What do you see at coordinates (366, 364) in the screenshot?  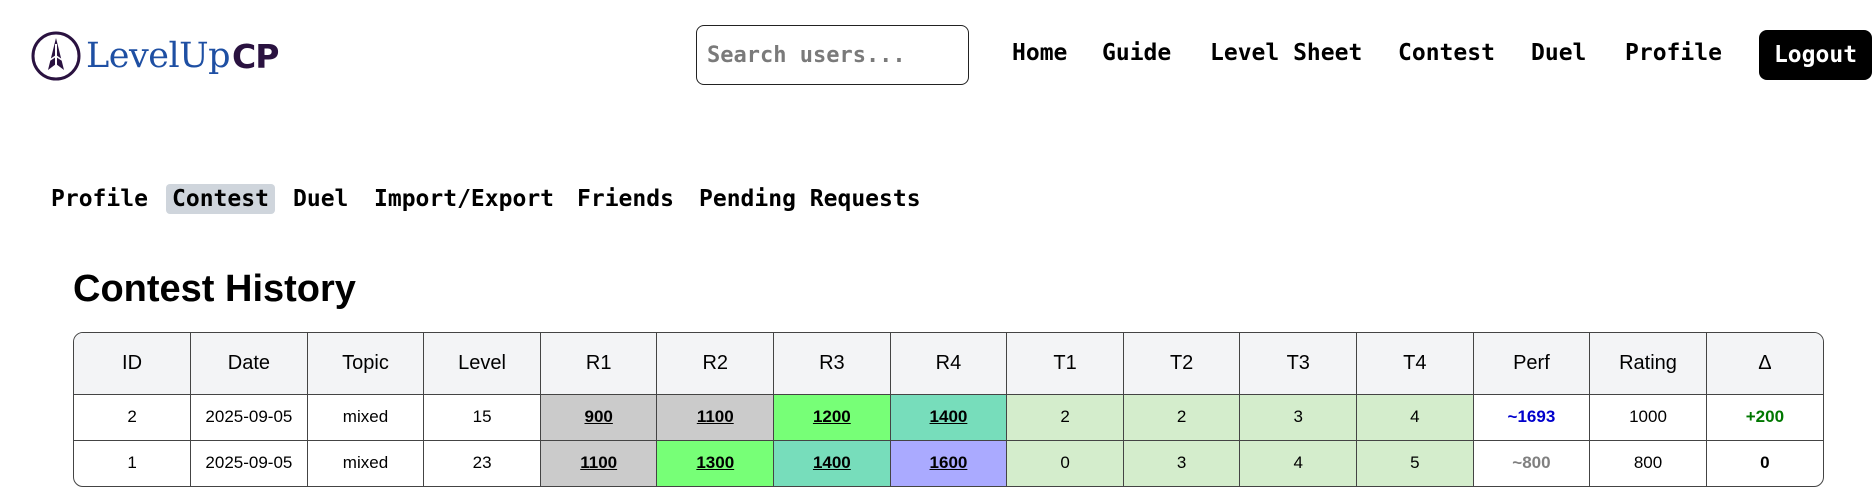 I see `column-header: Topic` at bounding box center [366, 364].